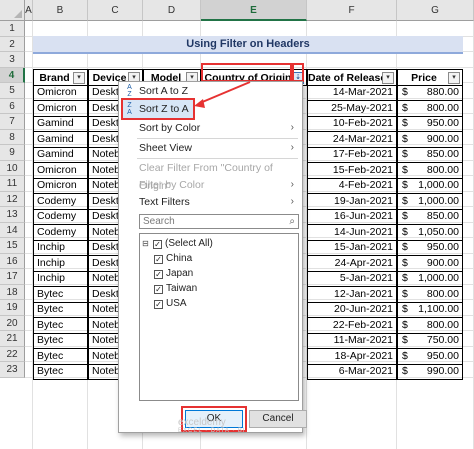 Image resolution: width=474 pixels, height=449 pixels. I want to click on annotation-arrow-shaft, so click(225, 92).